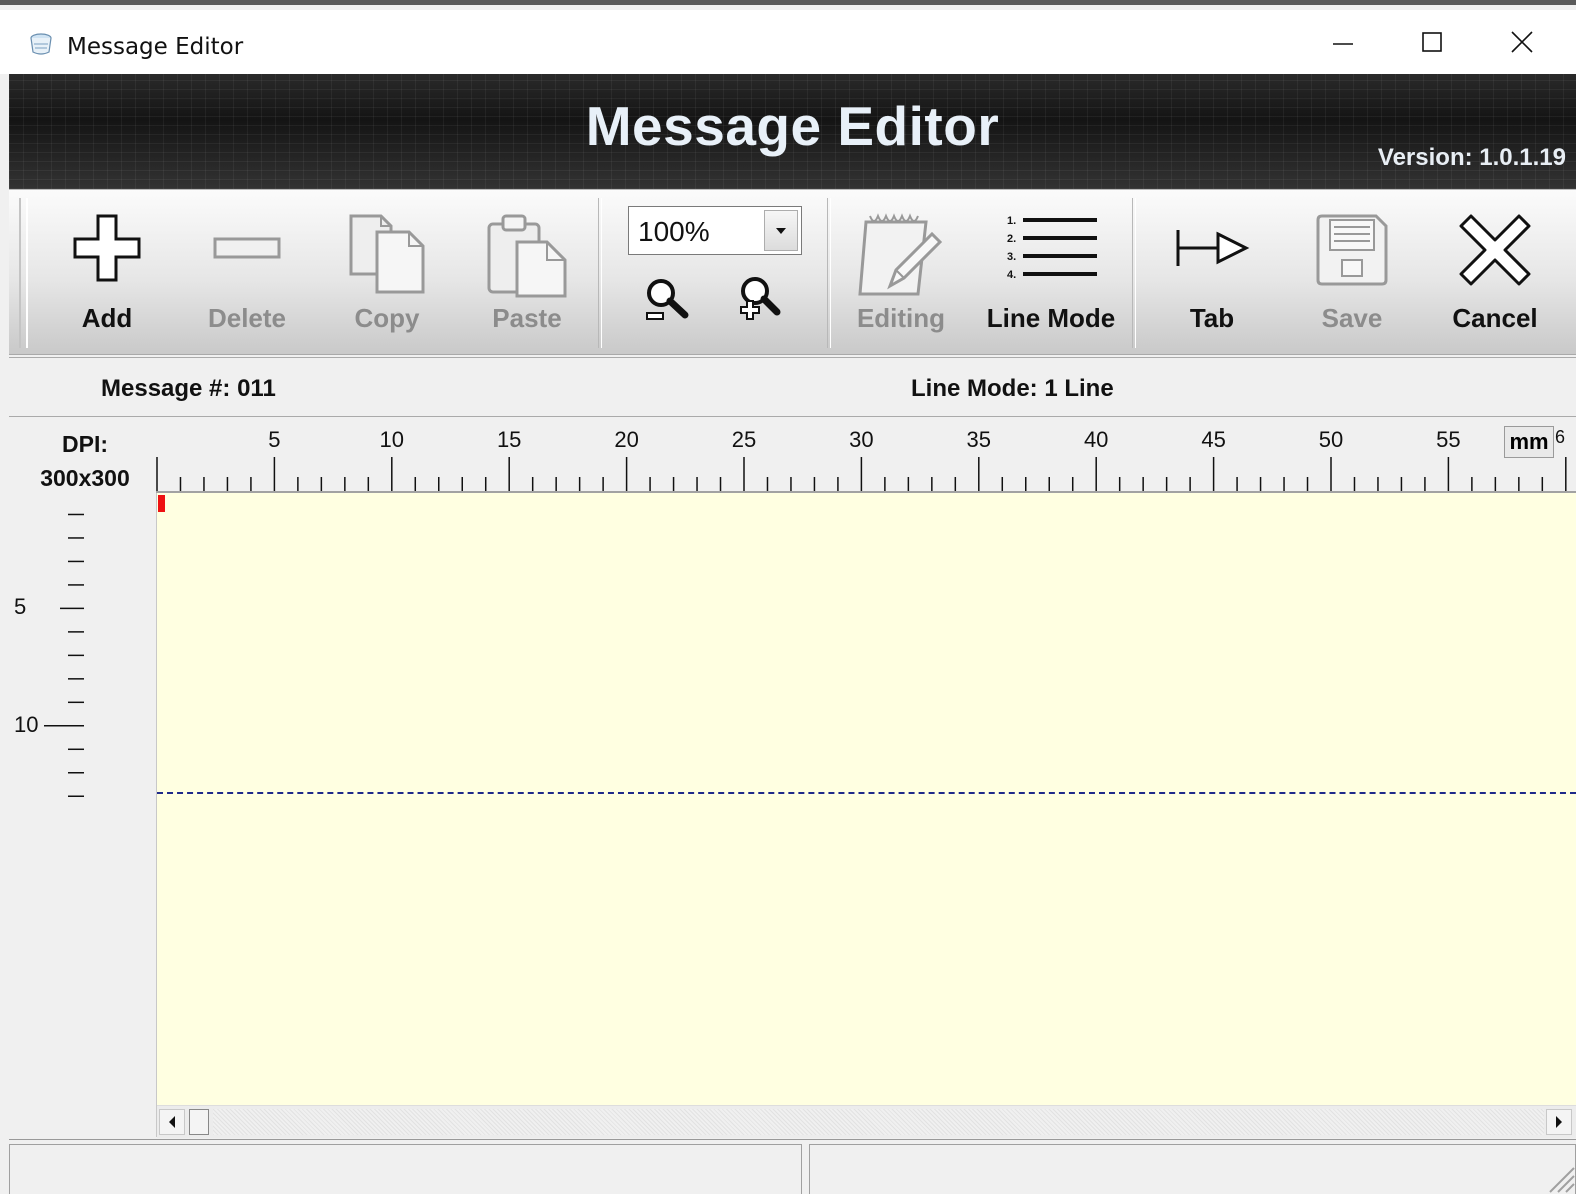 The width and height of the screenshot is (1576, 1194). Describe the element at coordinates (1213, 248) in the screenshot. I see `tab-arrow-icon` at that location.